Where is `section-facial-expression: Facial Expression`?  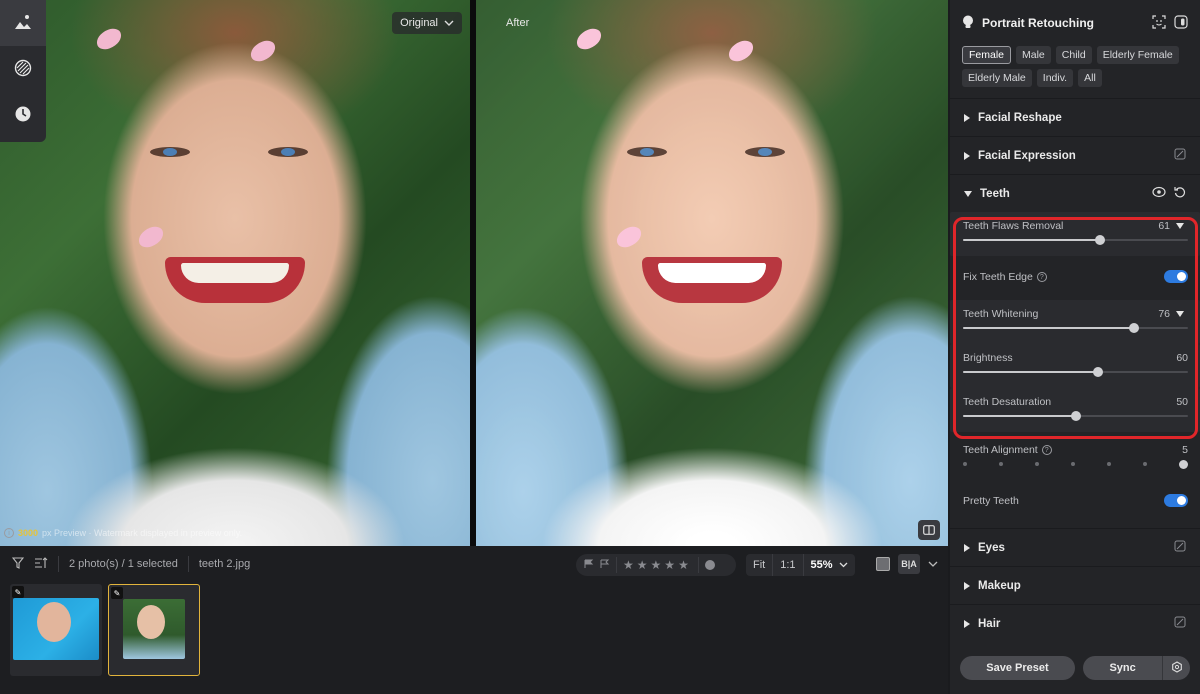 section-facial-expression: Facial Expression is located at coordinates (1075, 155).